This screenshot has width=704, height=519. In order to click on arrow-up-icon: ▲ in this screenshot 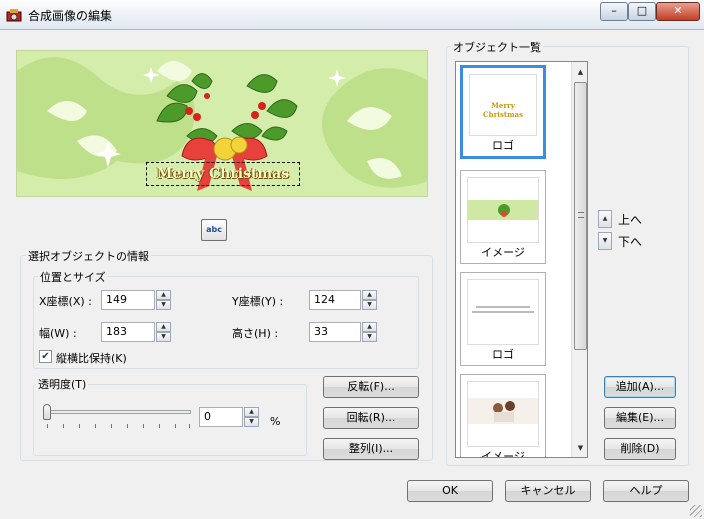, I will do `click(605, 219)`.